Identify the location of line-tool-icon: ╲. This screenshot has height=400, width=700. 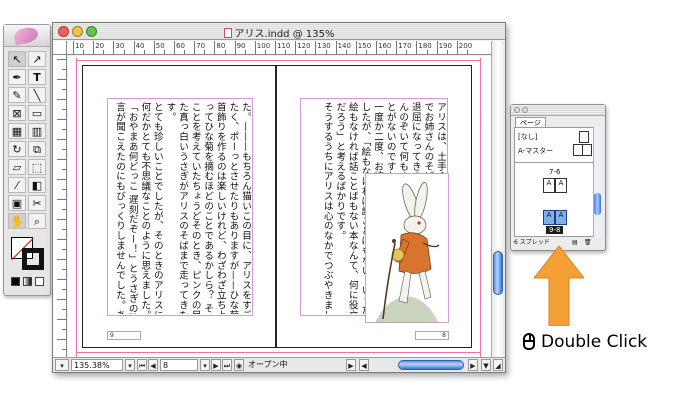
(37, 95).